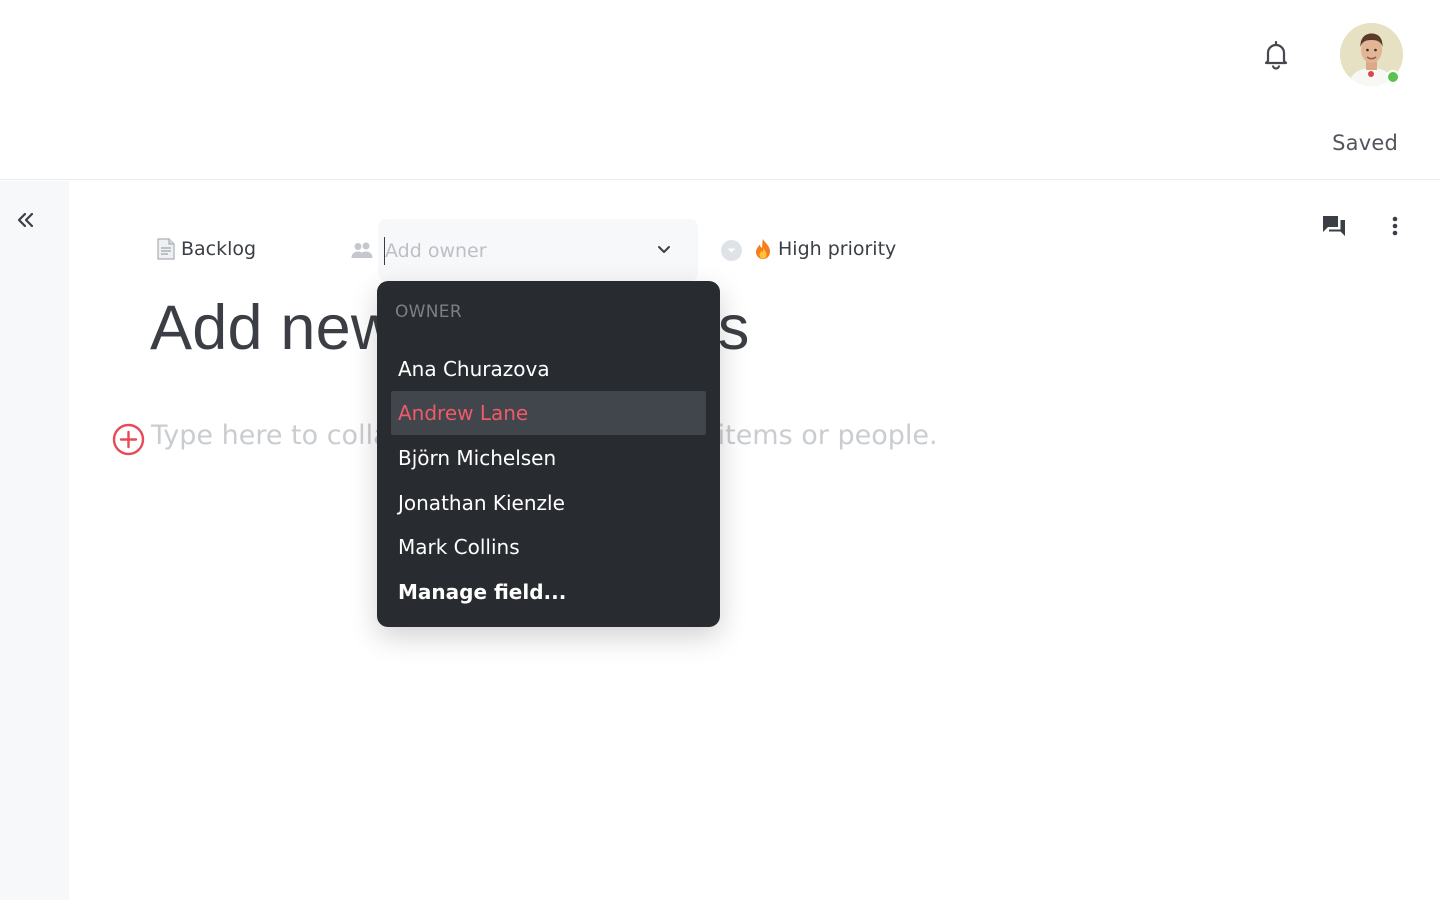 The width and height of the screenshot is (1440, 900). Describe the element at coordinates (362, 250) in the screenshot. I see `people-icon` at that location.